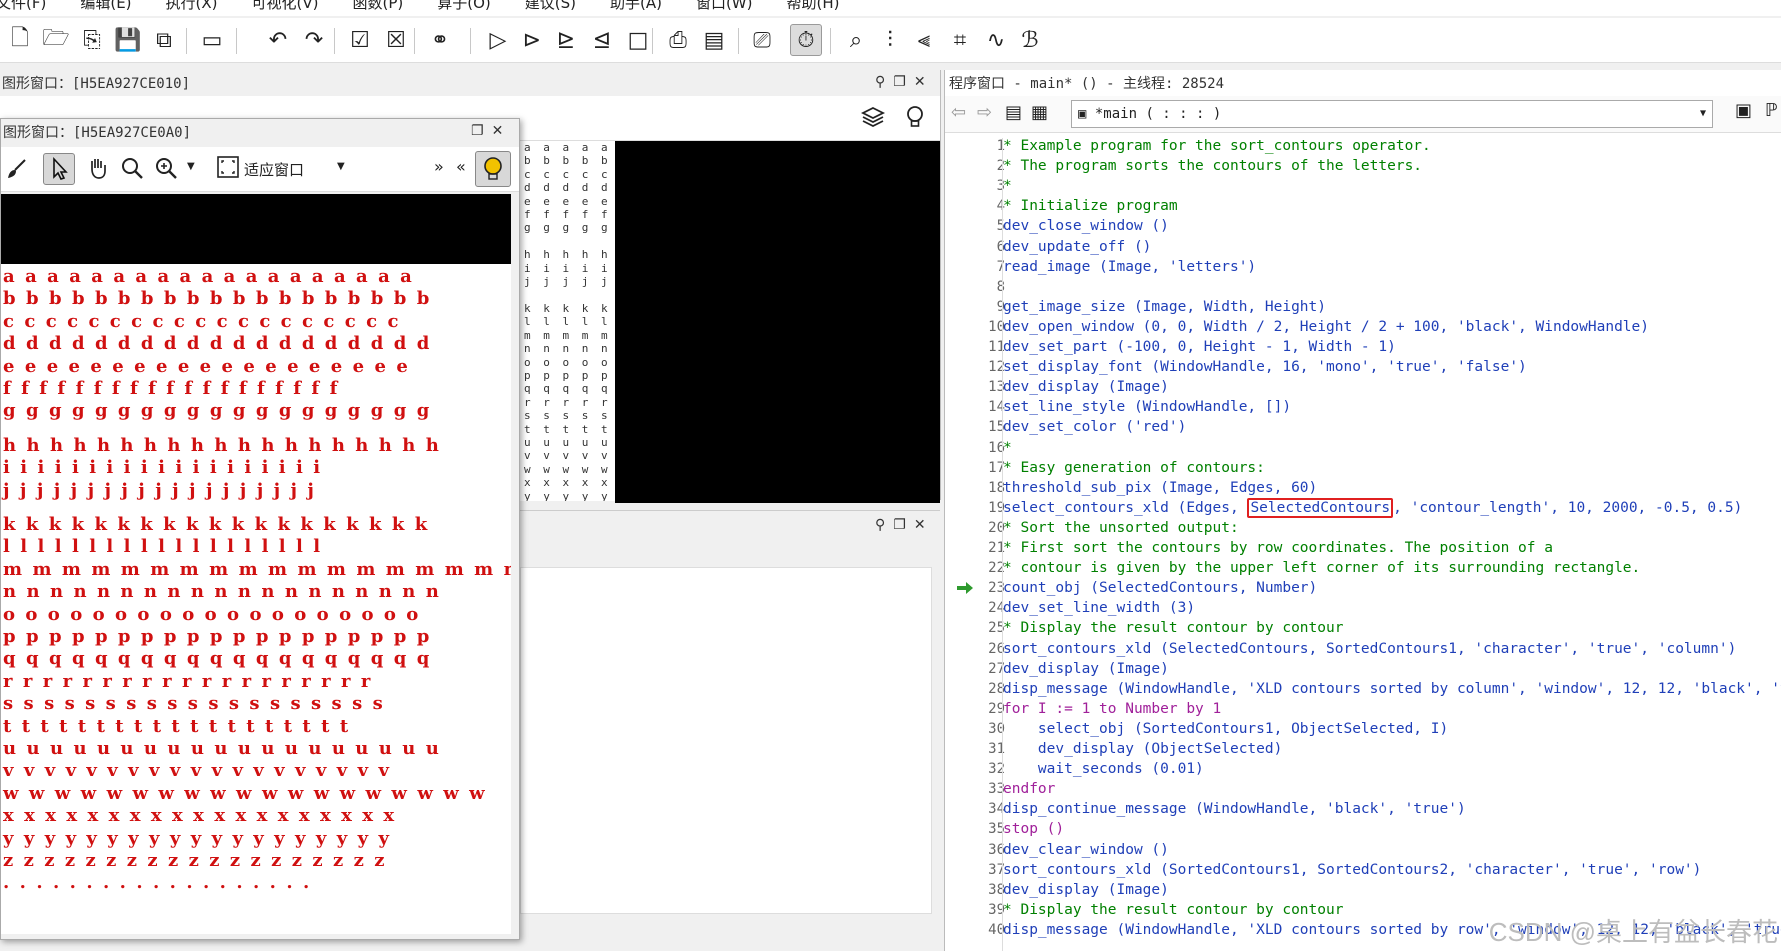  I want to click on expand-toolbar-button: », so click(439, 166).